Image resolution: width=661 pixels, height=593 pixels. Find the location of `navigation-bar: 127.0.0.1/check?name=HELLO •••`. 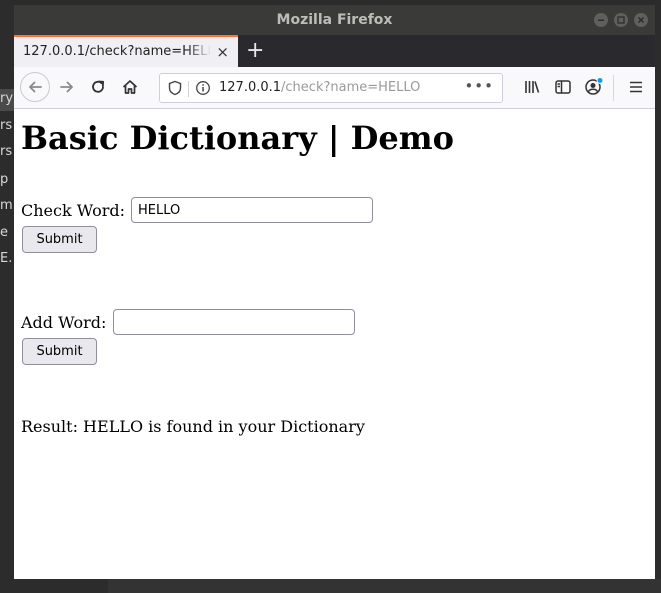

navigation-bar: 127.0.0.1/check?name=HELLO ••• is located at coordinates (334, 88).